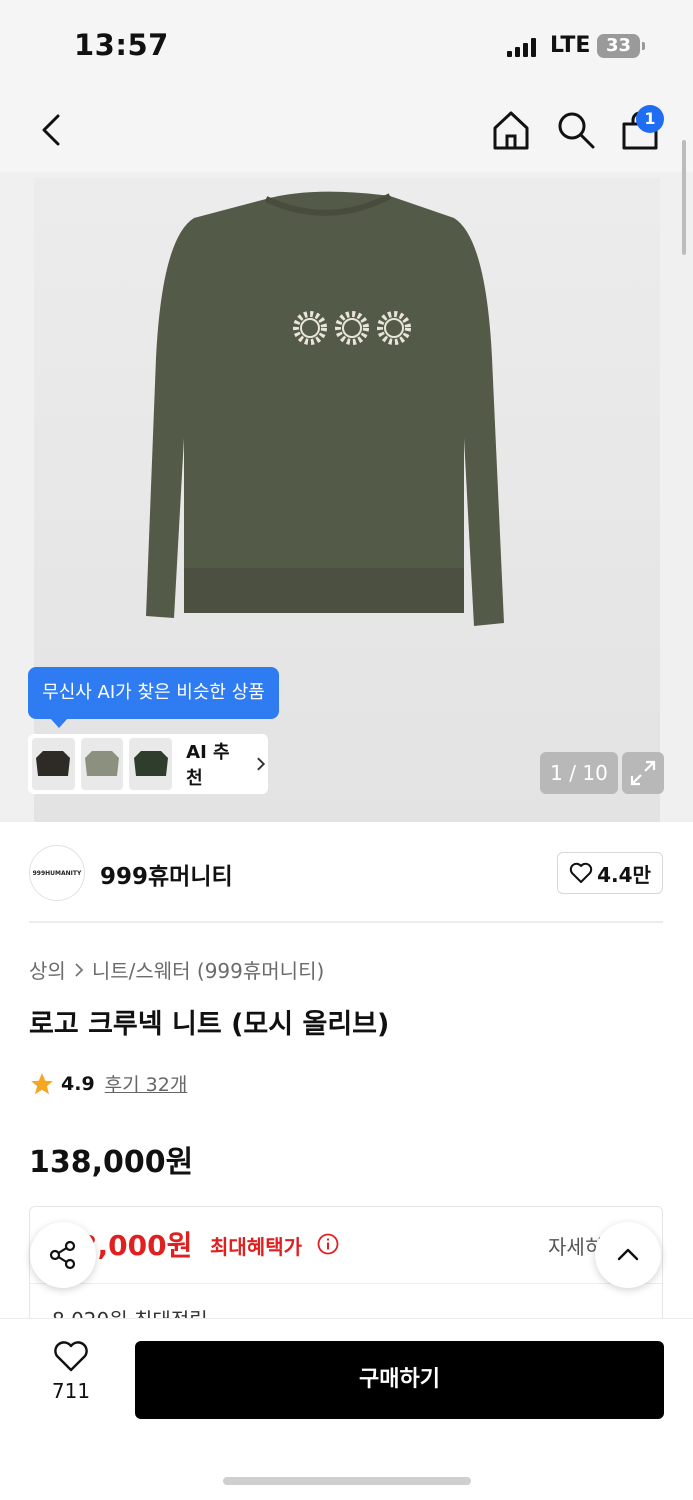 The image size is (693, 1500). What do you see at coordinates (71, 1391) in the screenshot?
I see `wishlist-count: 711` at bounding box center [71, 1391].